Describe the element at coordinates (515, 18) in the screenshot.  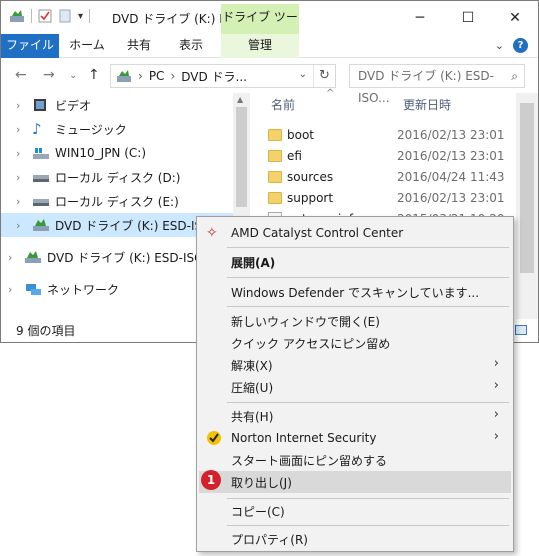
I see `close-button: ✕` at that location.